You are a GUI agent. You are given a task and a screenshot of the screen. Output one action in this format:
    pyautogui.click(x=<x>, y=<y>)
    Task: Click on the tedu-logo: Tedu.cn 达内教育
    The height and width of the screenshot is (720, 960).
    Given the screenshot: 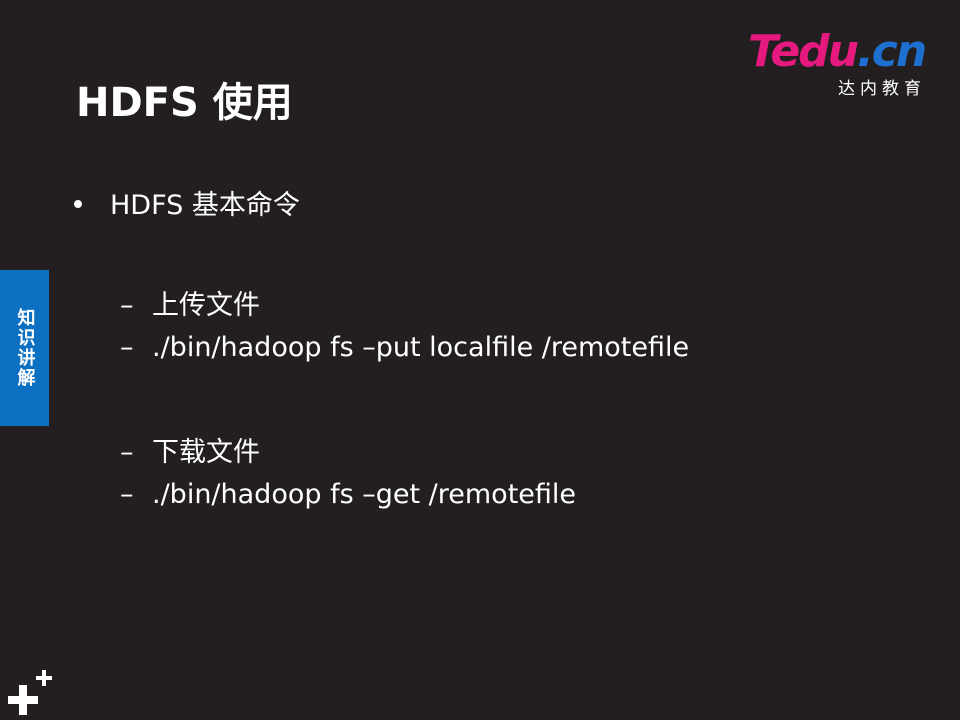 What is the action you would take?
    pyautogui.click(x=839, y=64)
    